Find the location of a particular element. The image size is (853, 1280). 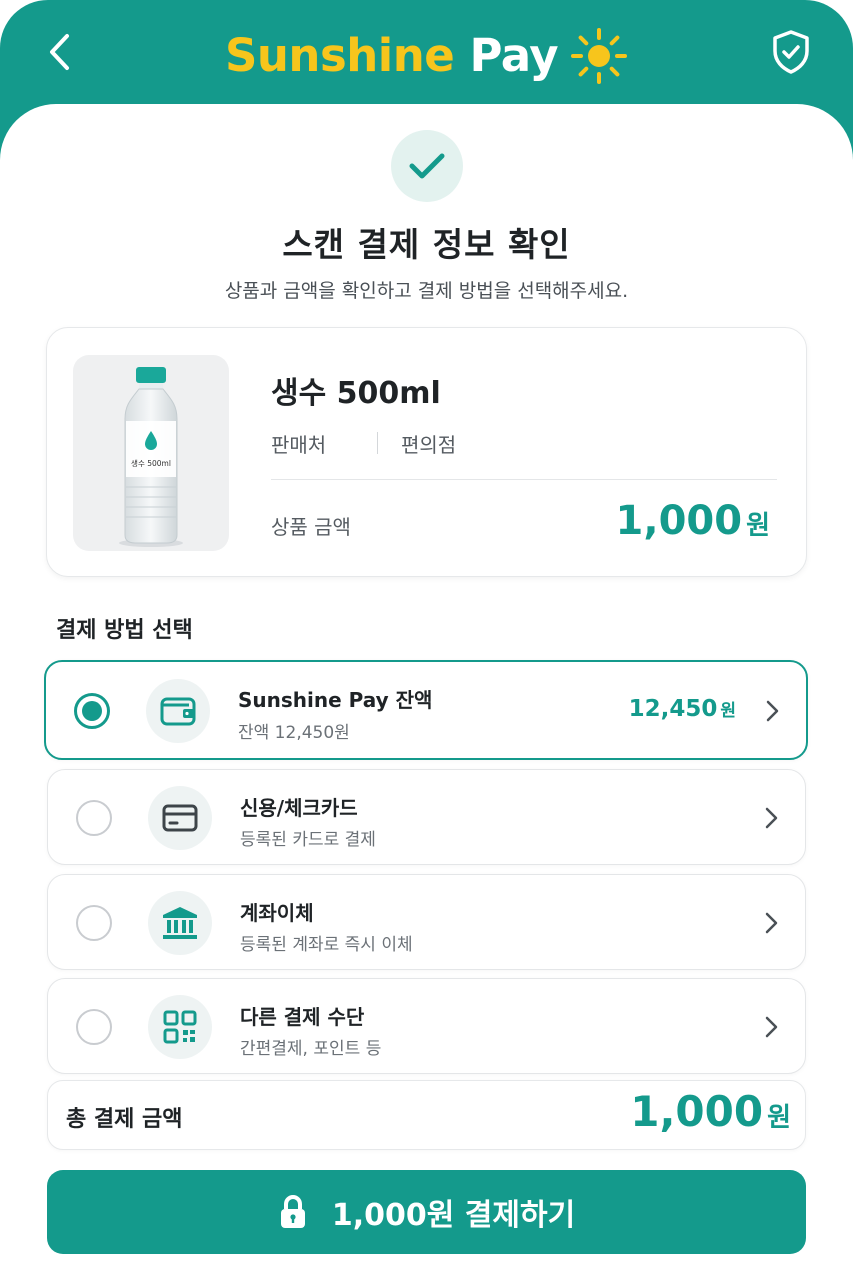

method-title: 신용/체크카드 is located at coordinates (299, 808).